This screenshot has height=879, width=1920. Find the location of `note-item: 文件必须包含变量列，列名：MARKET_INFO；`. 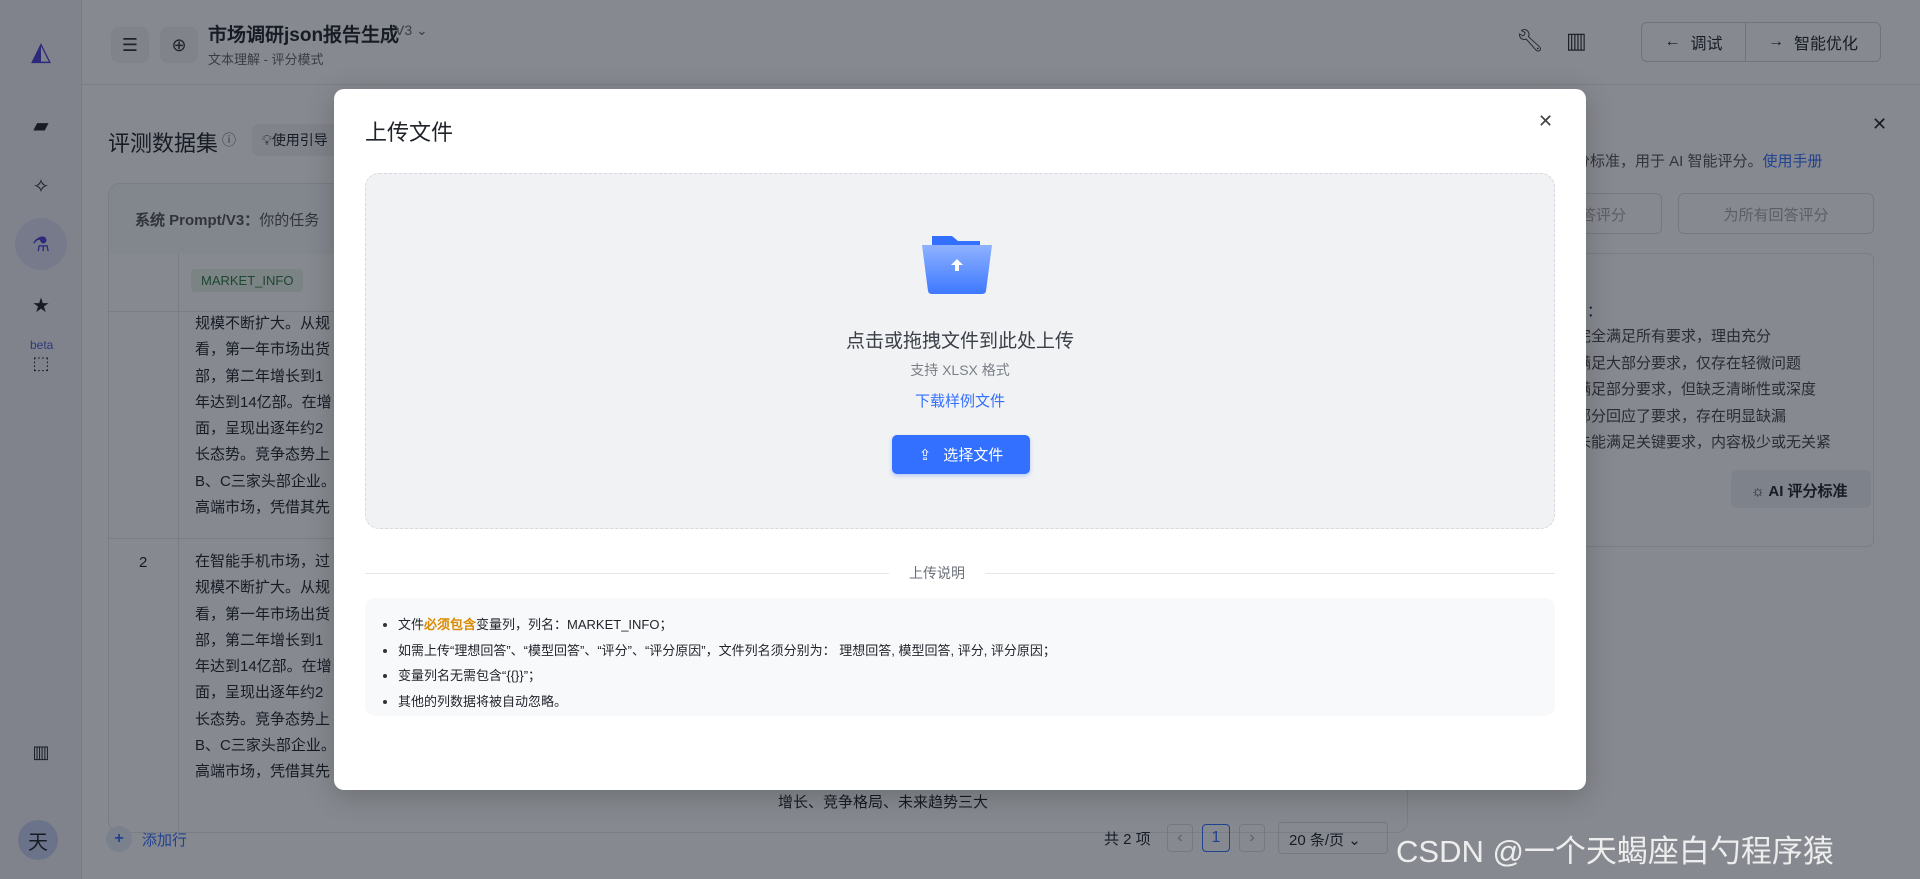

note-item: 文件必须包含变量列，列名：MARKET_INFO； is located at coordinates (967, 625).